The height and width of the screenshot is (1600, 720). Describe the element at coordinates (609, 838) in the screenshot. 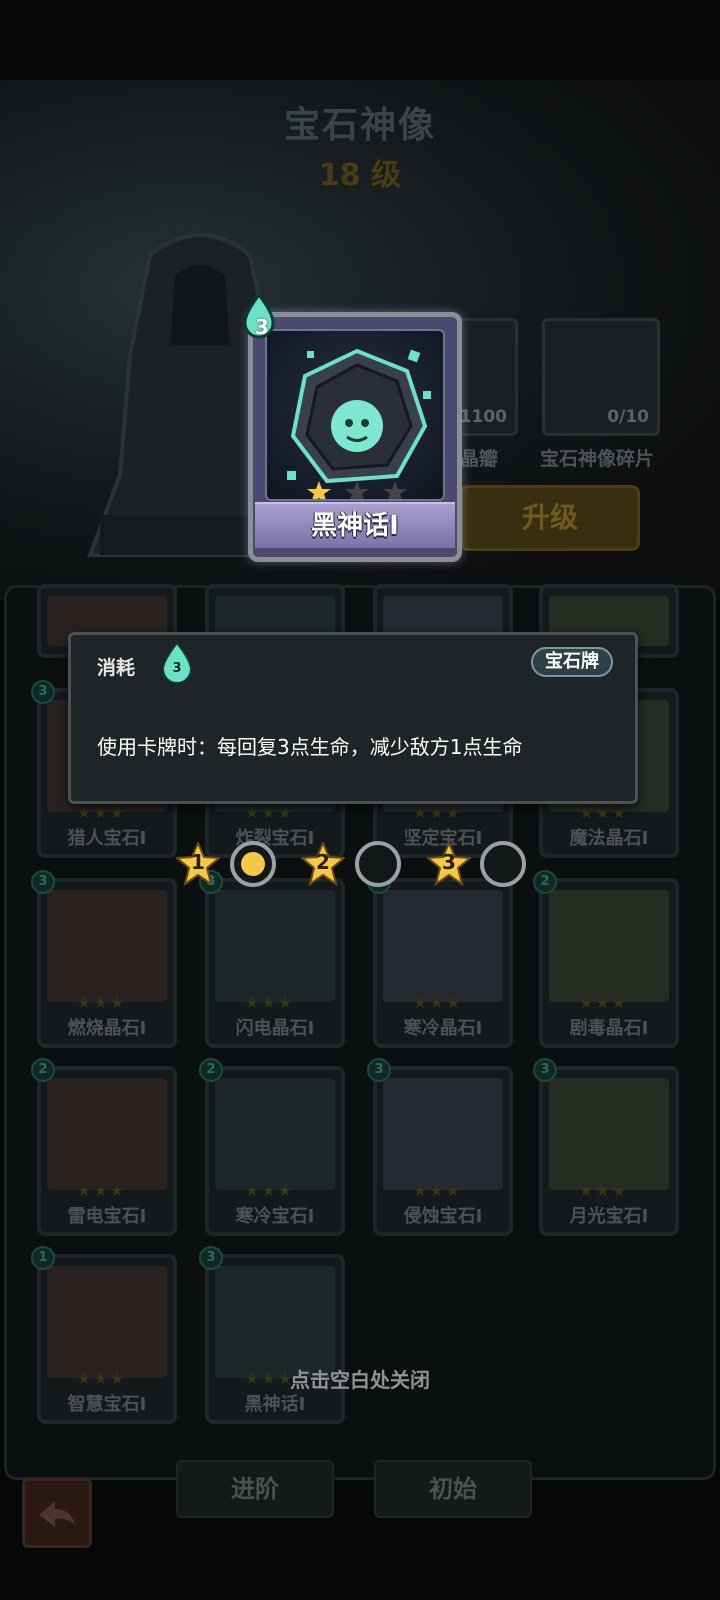

I see `collection-card-name: 魔法晶石I` at that location.